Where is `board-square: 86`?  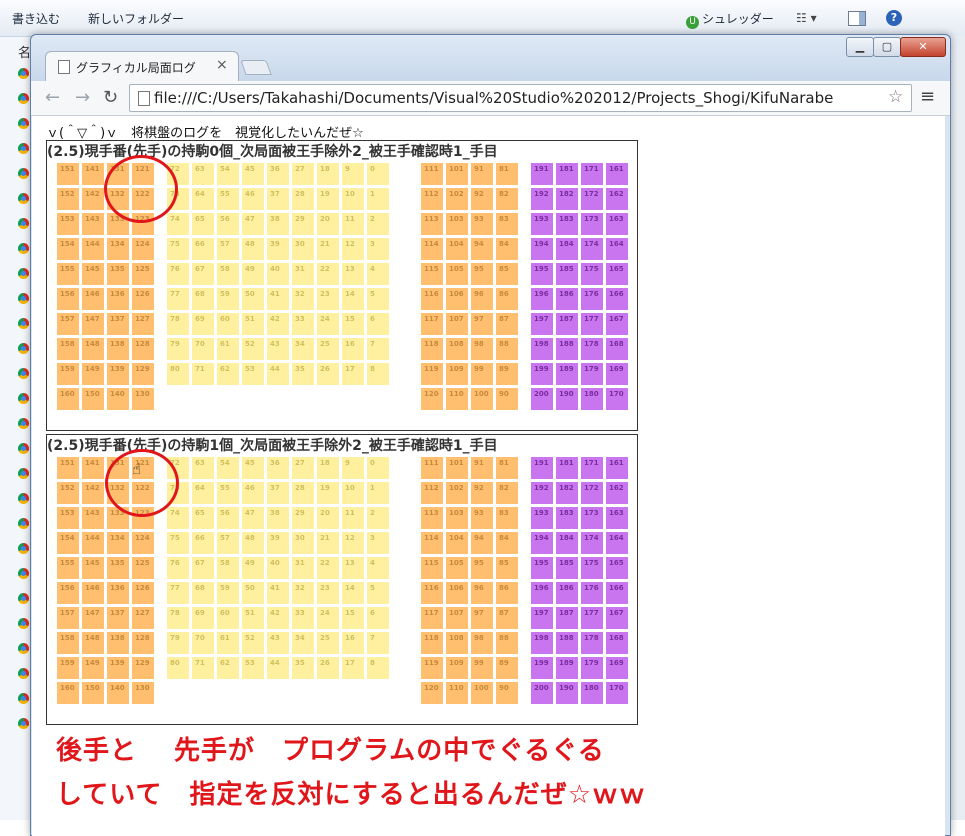
board-square: 86 is located at coordinates (507, 593).